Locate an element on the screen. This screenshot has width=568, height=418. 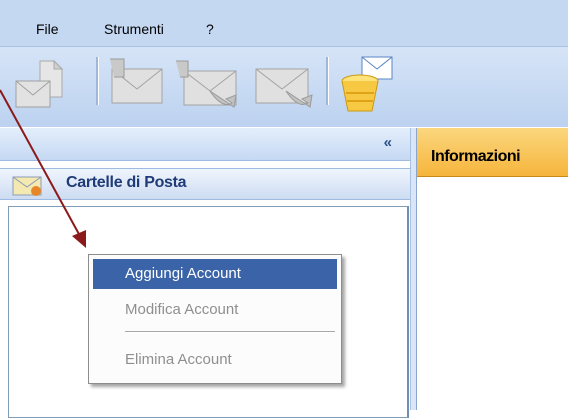
reply-all-button is located at coordinates (206, 86).